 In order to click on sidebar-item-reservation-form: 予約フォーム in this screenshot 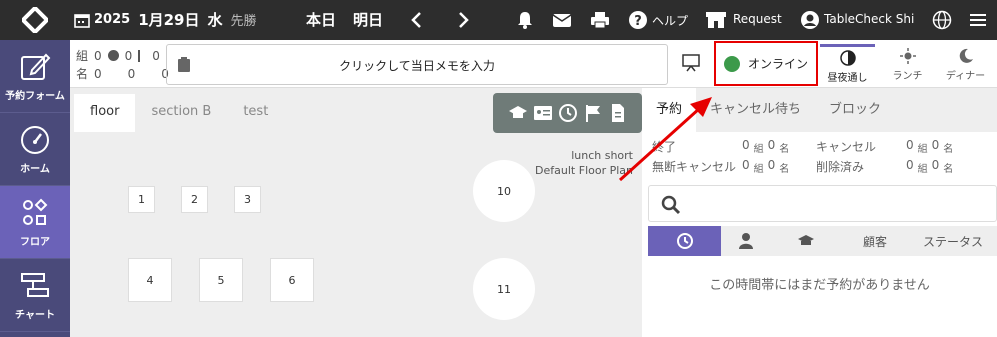, I will do `click(35, 76)`.